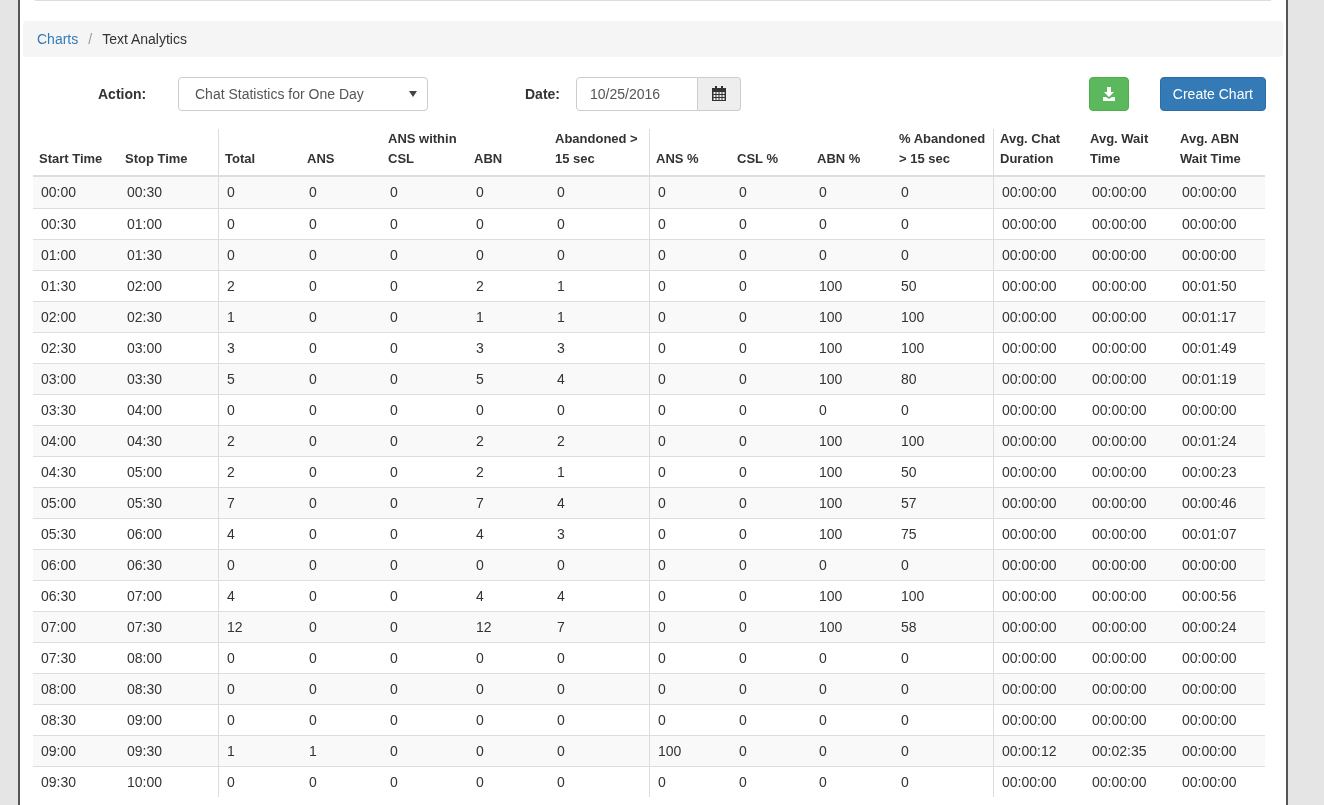 The height and width of the screenshot is (805, 1324). Describe the element at coordinates (145, 657) in the screenshot. I see `table-cell: 08:00` at that location.